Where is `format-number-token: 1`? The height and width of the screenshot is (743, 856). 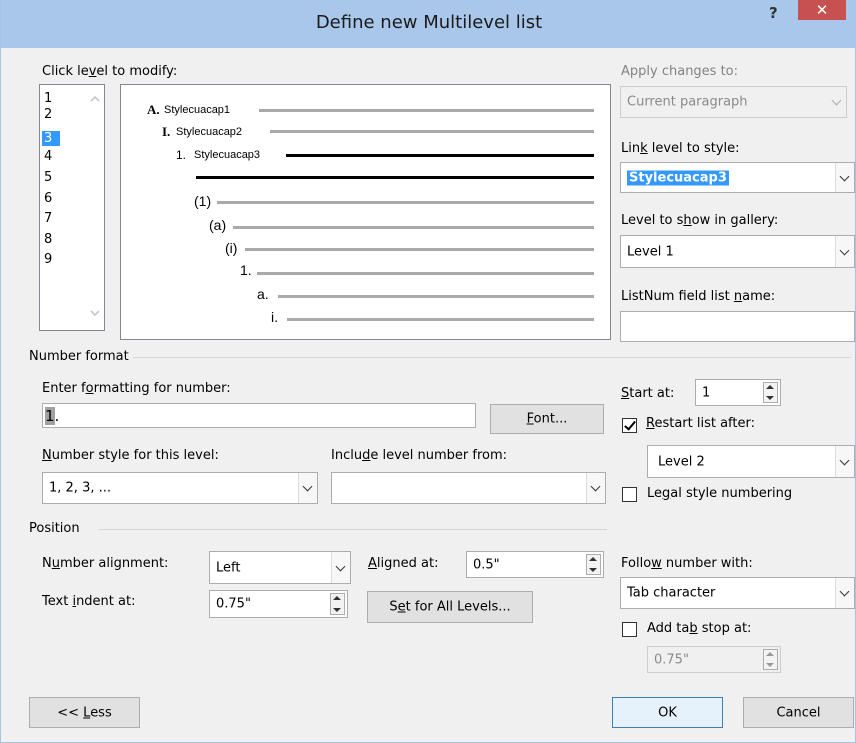
format-number-token: 1 is located at coordinates (50, 415).